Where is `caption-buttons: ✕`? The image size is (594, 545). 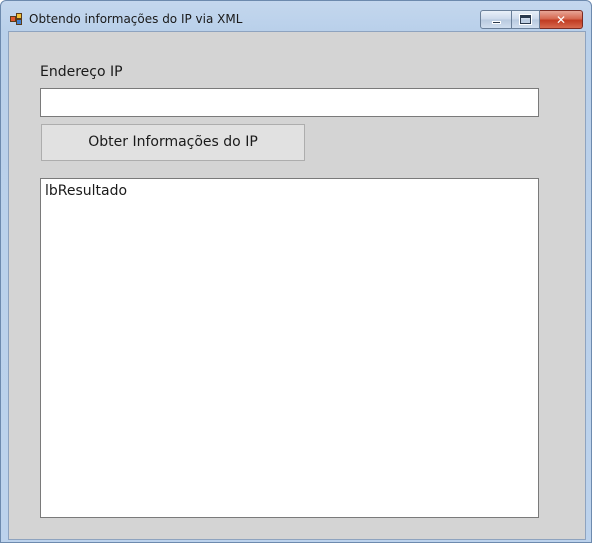 caption-buttons: ✕ is located at coordinates (531, 19).